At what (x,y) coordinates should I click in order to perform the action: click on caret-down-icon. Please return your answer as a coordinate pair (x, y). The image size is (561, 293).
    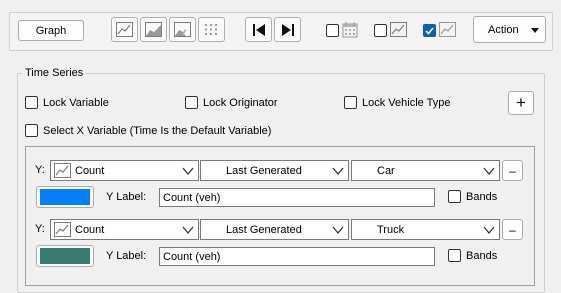
    Looking at the image, I should click on (535, 30).